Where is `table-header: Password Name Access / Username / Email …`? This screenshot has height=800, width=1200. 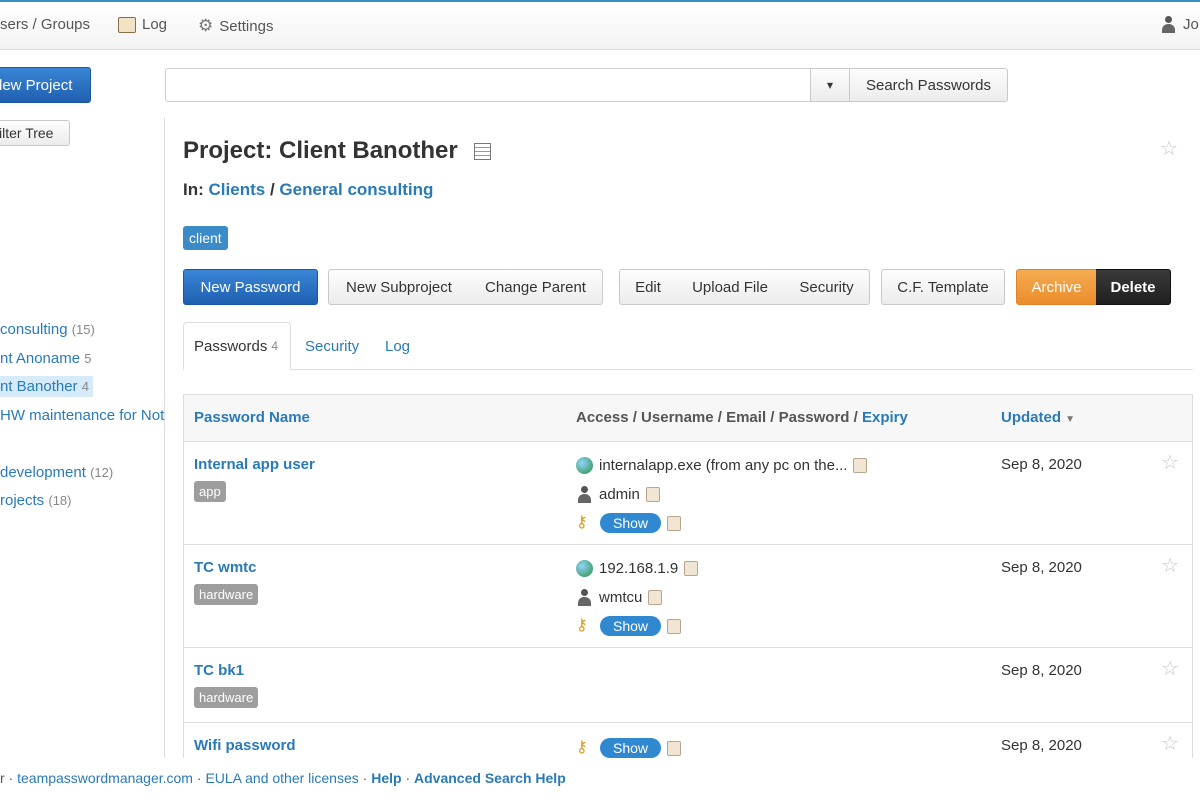
table-header: Password Name Access / Username / Email … is located at coordinates (688, 418).